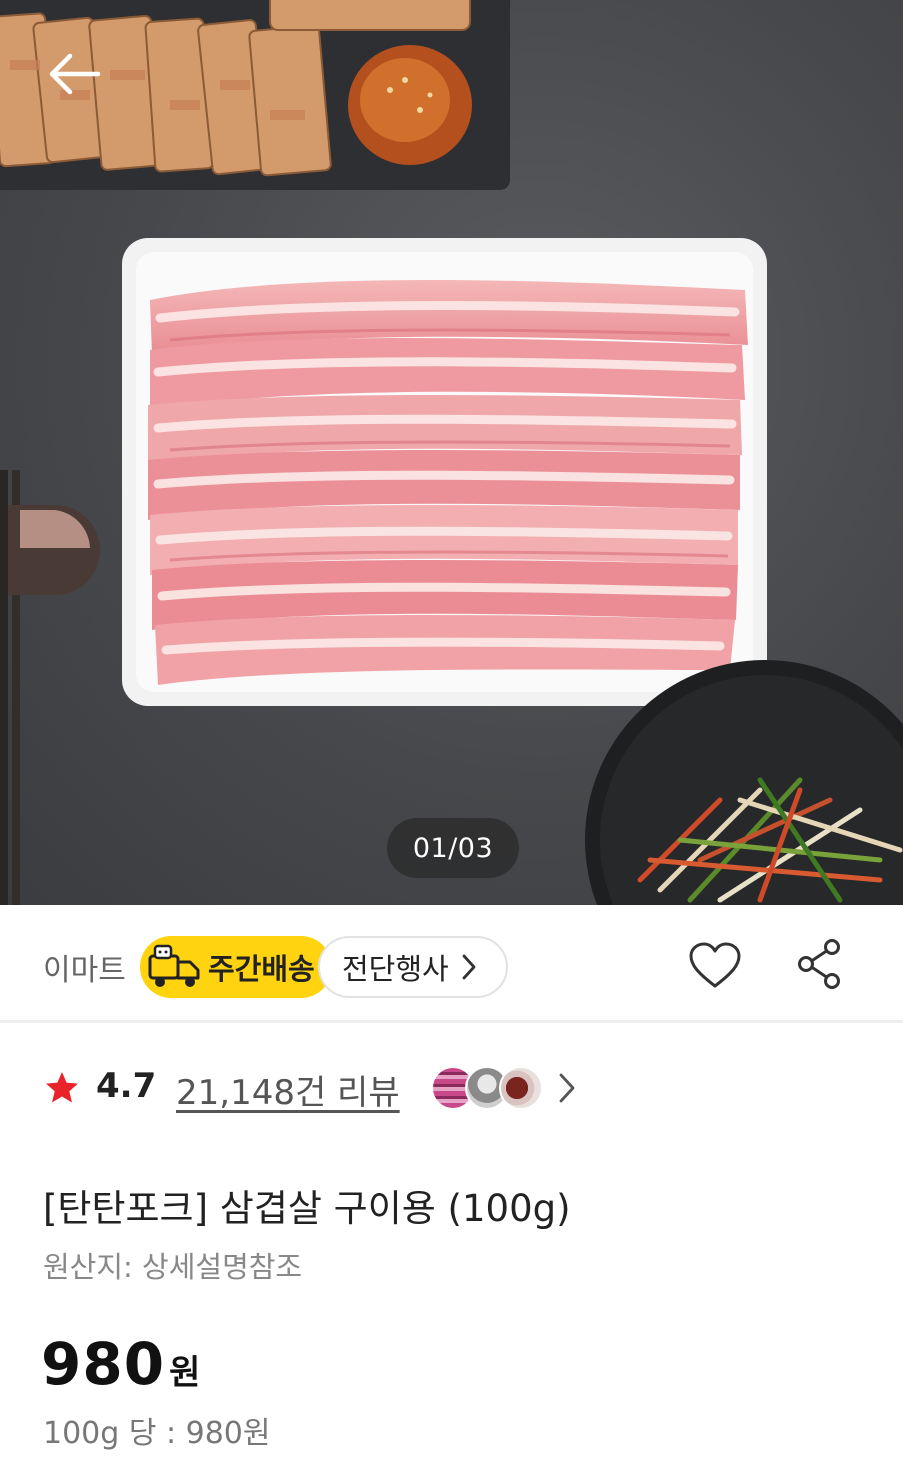  I want to click on section-divider, so click(451, 1021).